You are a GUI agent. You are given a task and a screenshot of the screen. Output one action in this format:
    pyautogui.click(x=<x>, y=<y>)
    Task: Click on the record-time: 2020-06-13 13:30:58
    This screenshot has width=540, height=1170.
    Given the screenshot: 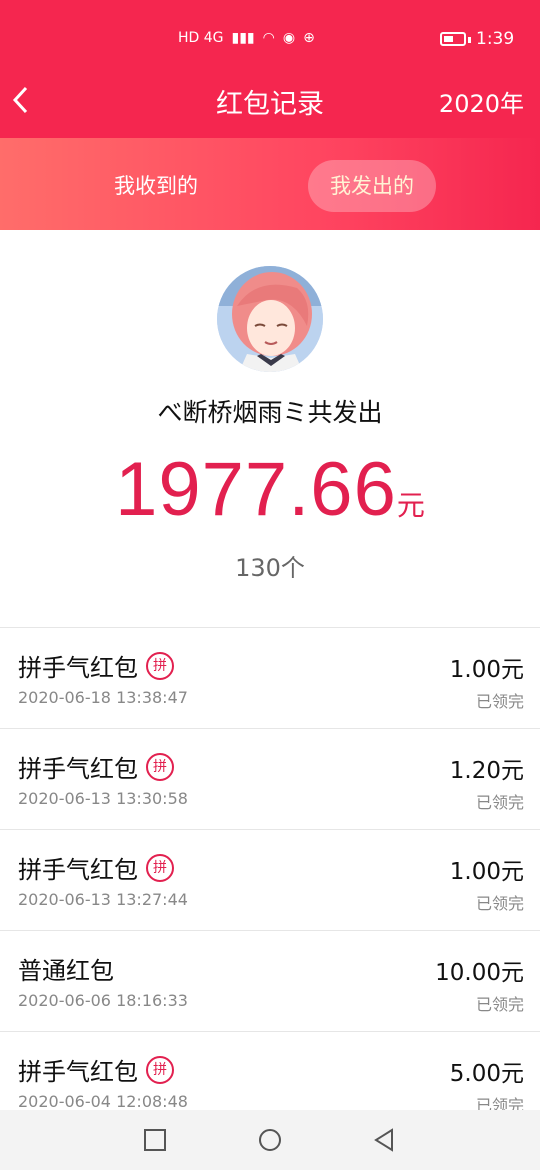 What is the action you would take?
    pyautogui.click(x=103, y=798)
    